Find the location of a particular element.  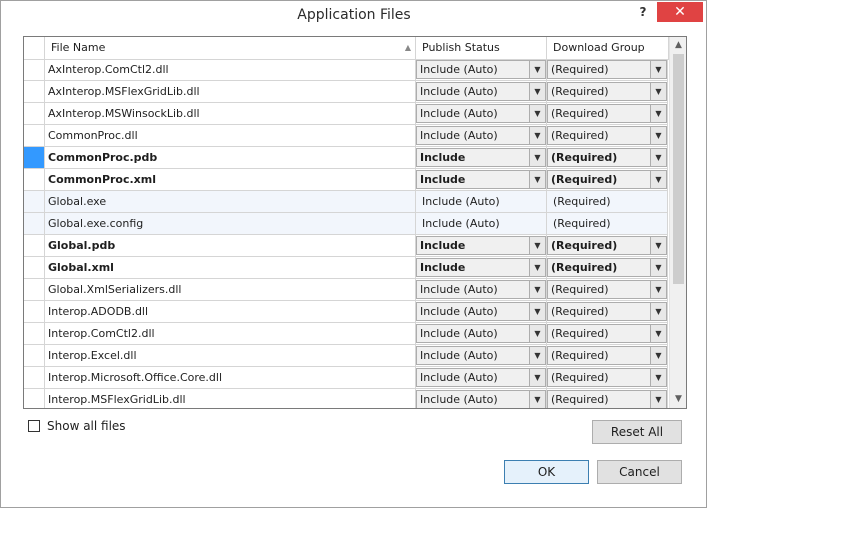

help-button: ? is located at coordinates (643, 13).